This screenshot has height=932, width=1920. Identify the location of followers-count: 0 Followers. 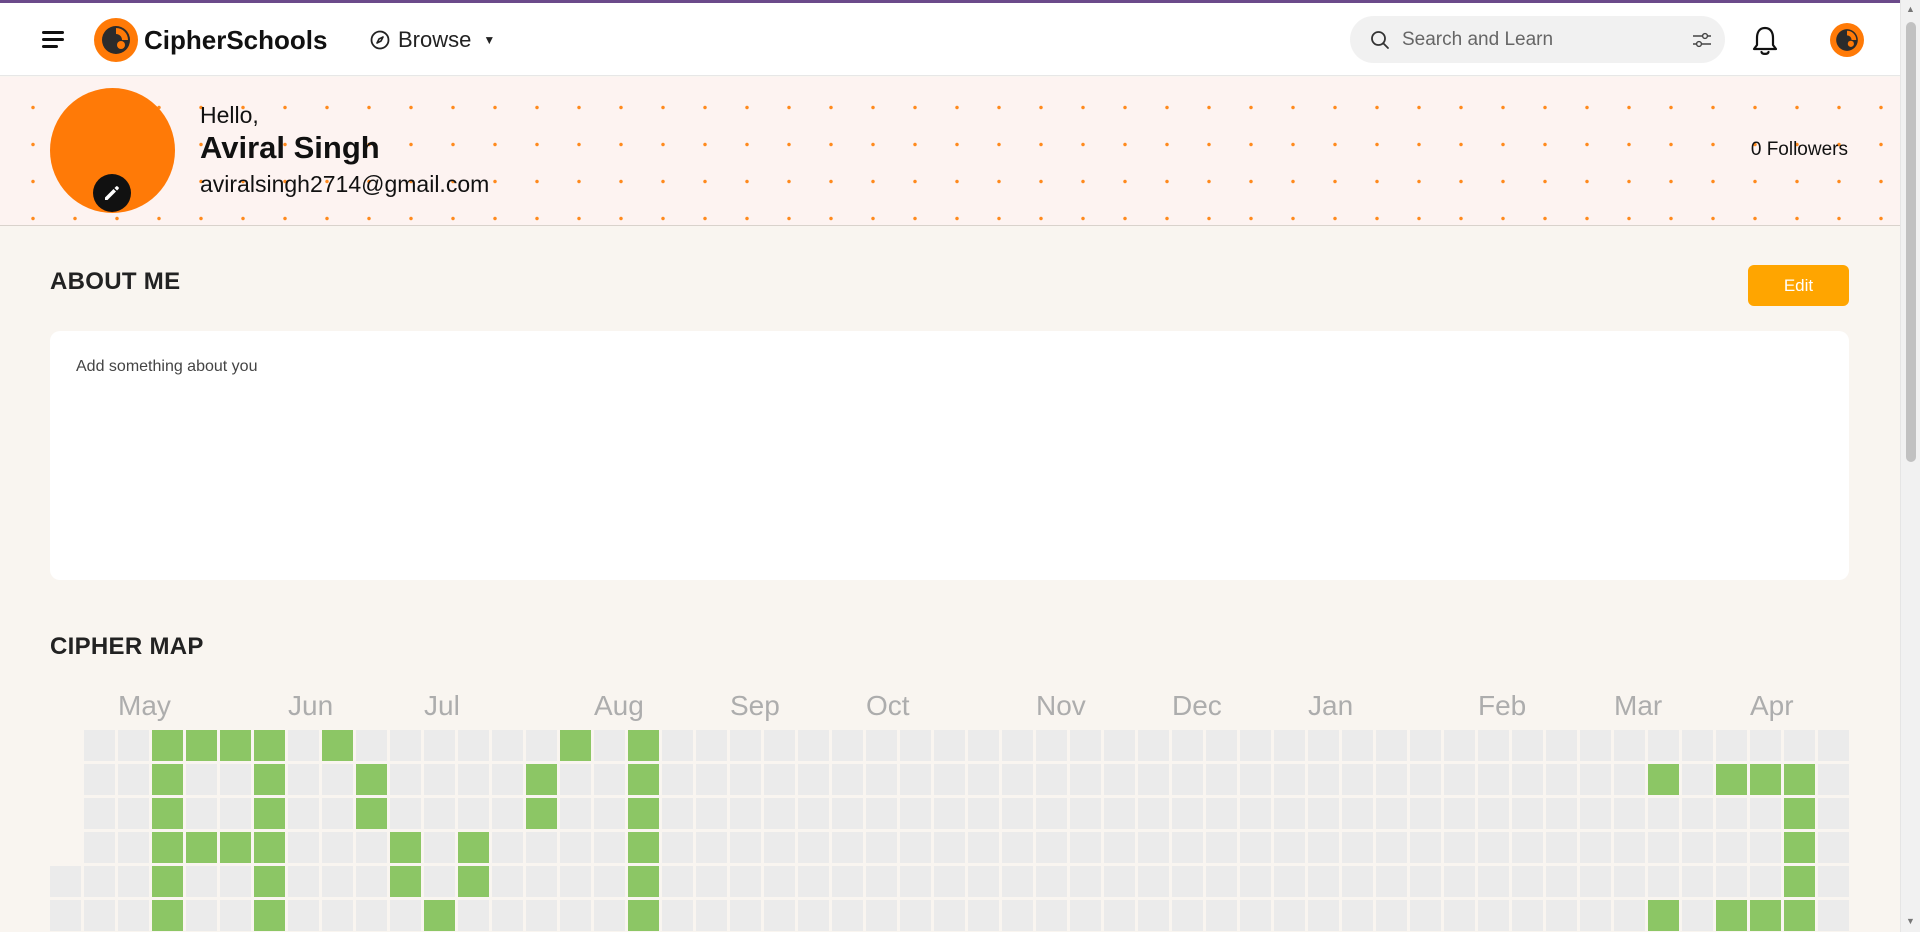
(1799, 150).